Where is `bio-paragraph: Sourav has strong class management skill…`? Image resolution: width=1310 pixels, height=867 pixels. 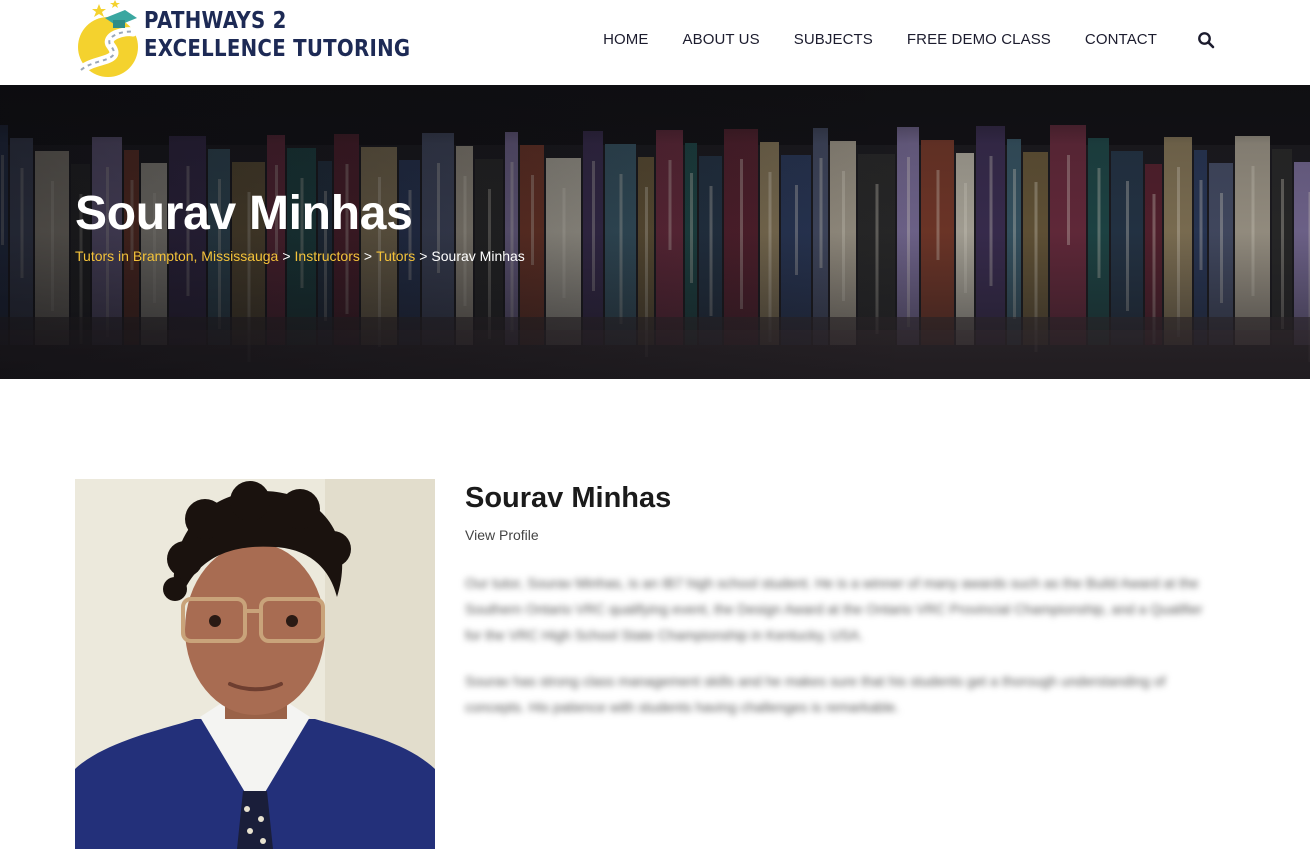
bio-paragraph: Sourav has strong class management skill… is located at coordinates (815, 694).